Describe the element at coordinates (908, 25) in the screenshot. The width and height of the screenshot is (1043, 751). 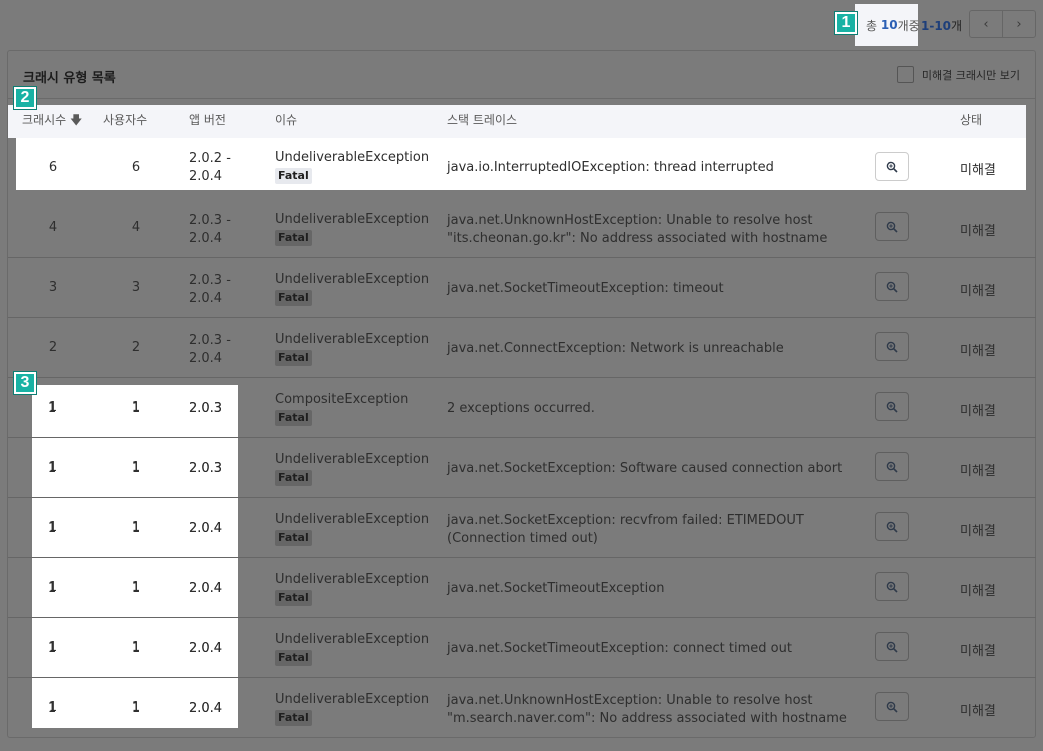
I see `pager-total-suffix: 개중` at that location.